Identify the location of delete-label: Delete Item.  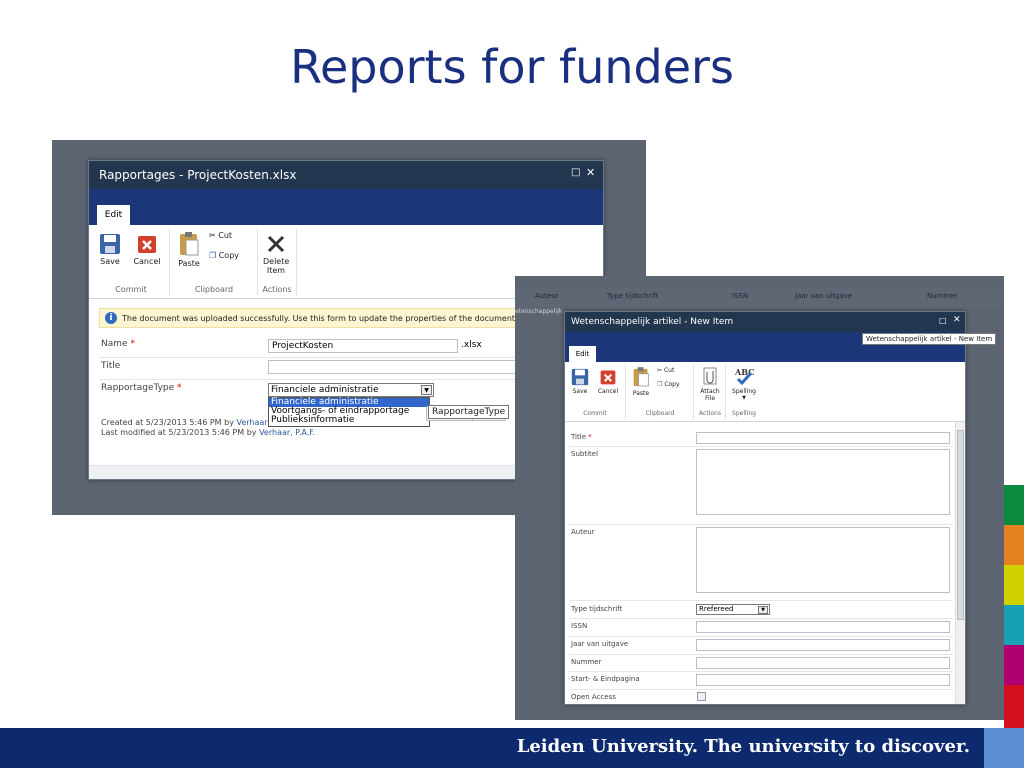
(276, 266).